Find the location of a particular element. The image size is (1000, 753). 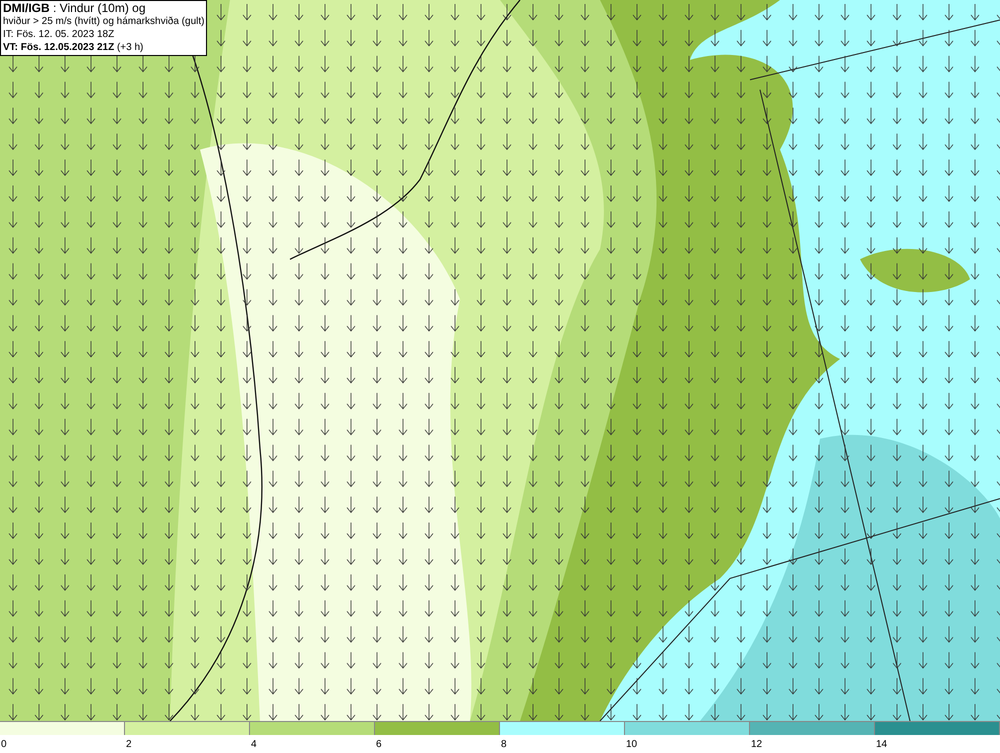

legend-tick-label: 4 is located at coordinates (253, 744).